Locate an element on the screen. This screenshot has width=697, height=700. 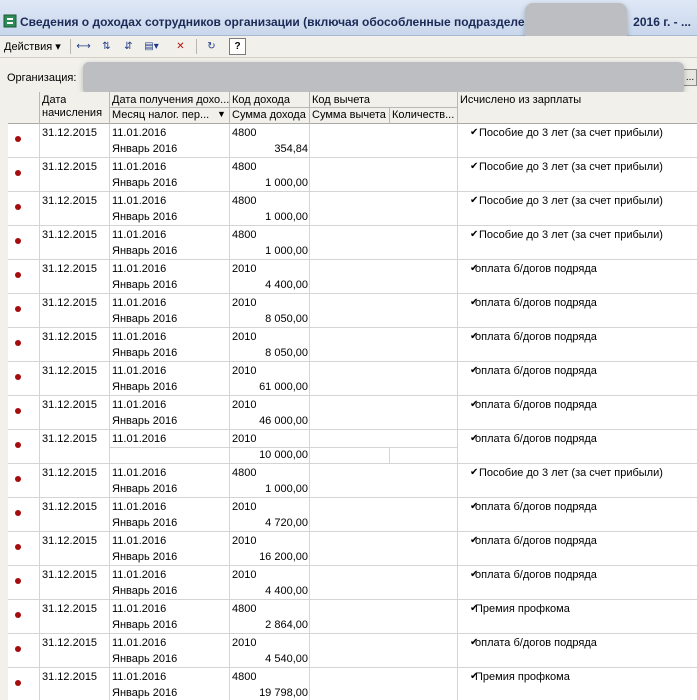
actions-menu: Действия ▾ is located at coordinates (32, 46).